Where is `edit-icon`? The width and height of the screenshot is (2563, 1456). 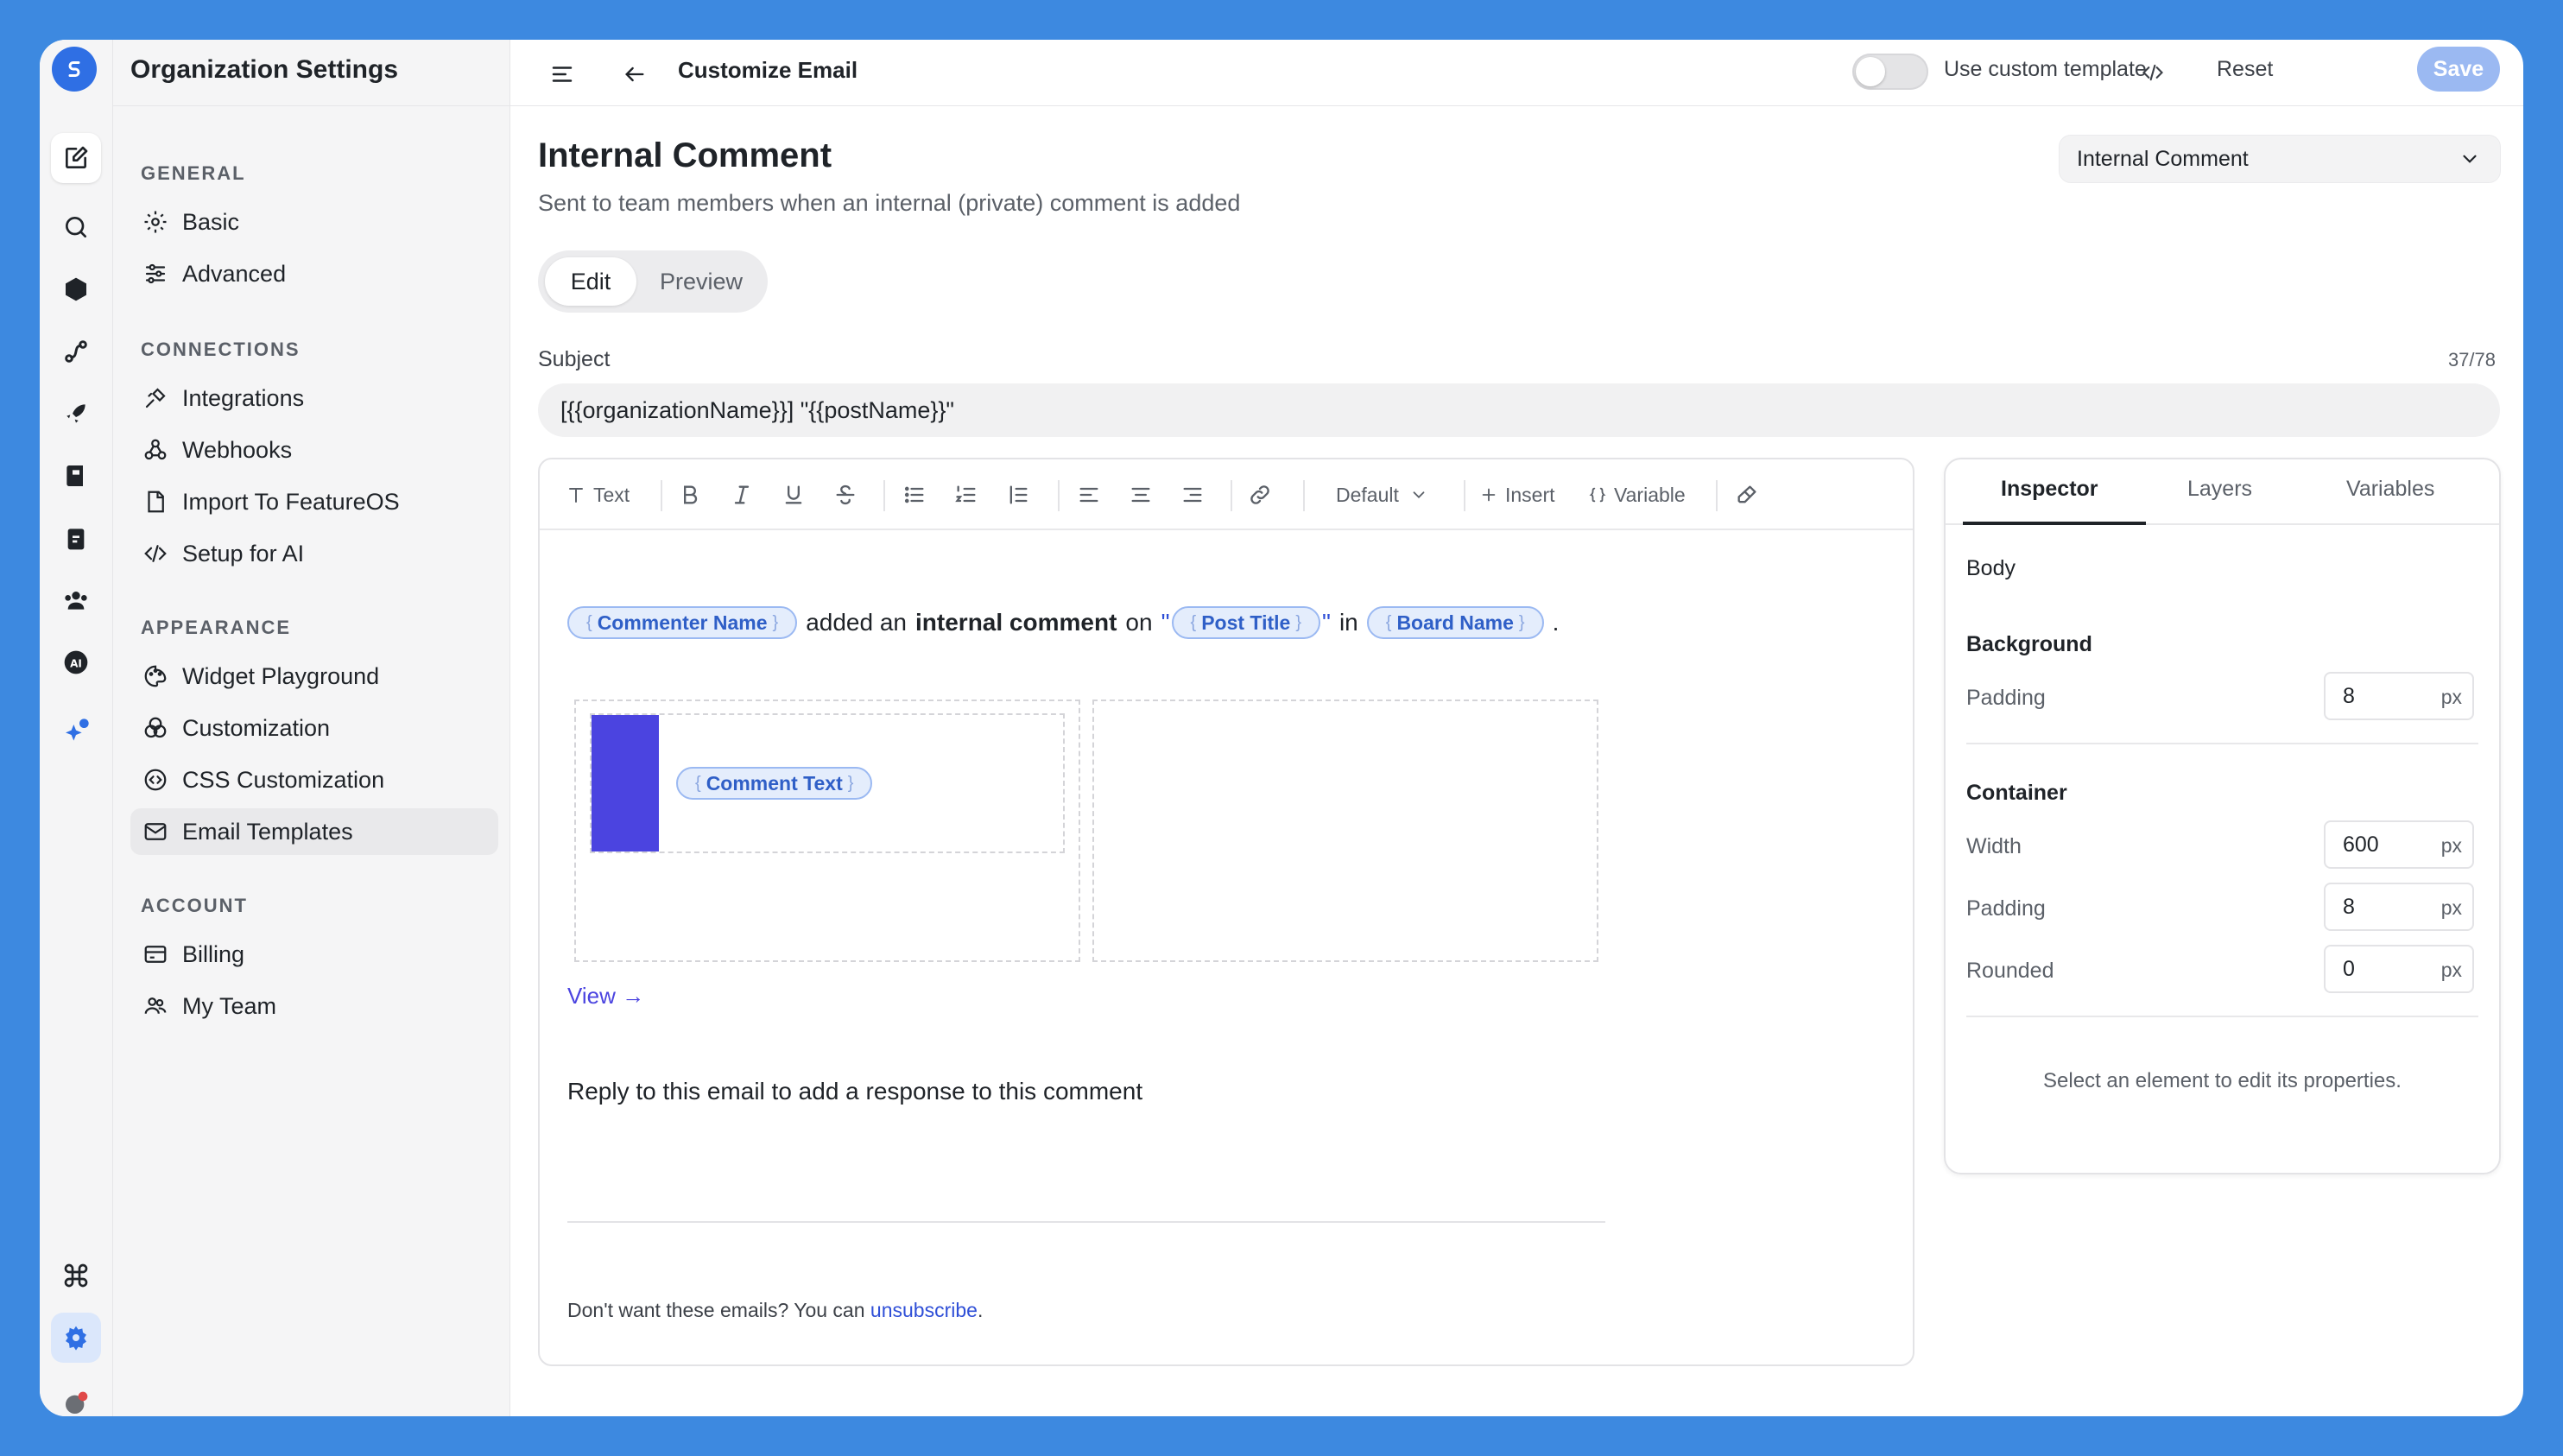 edit-icon is located at coordinates (76, 158).